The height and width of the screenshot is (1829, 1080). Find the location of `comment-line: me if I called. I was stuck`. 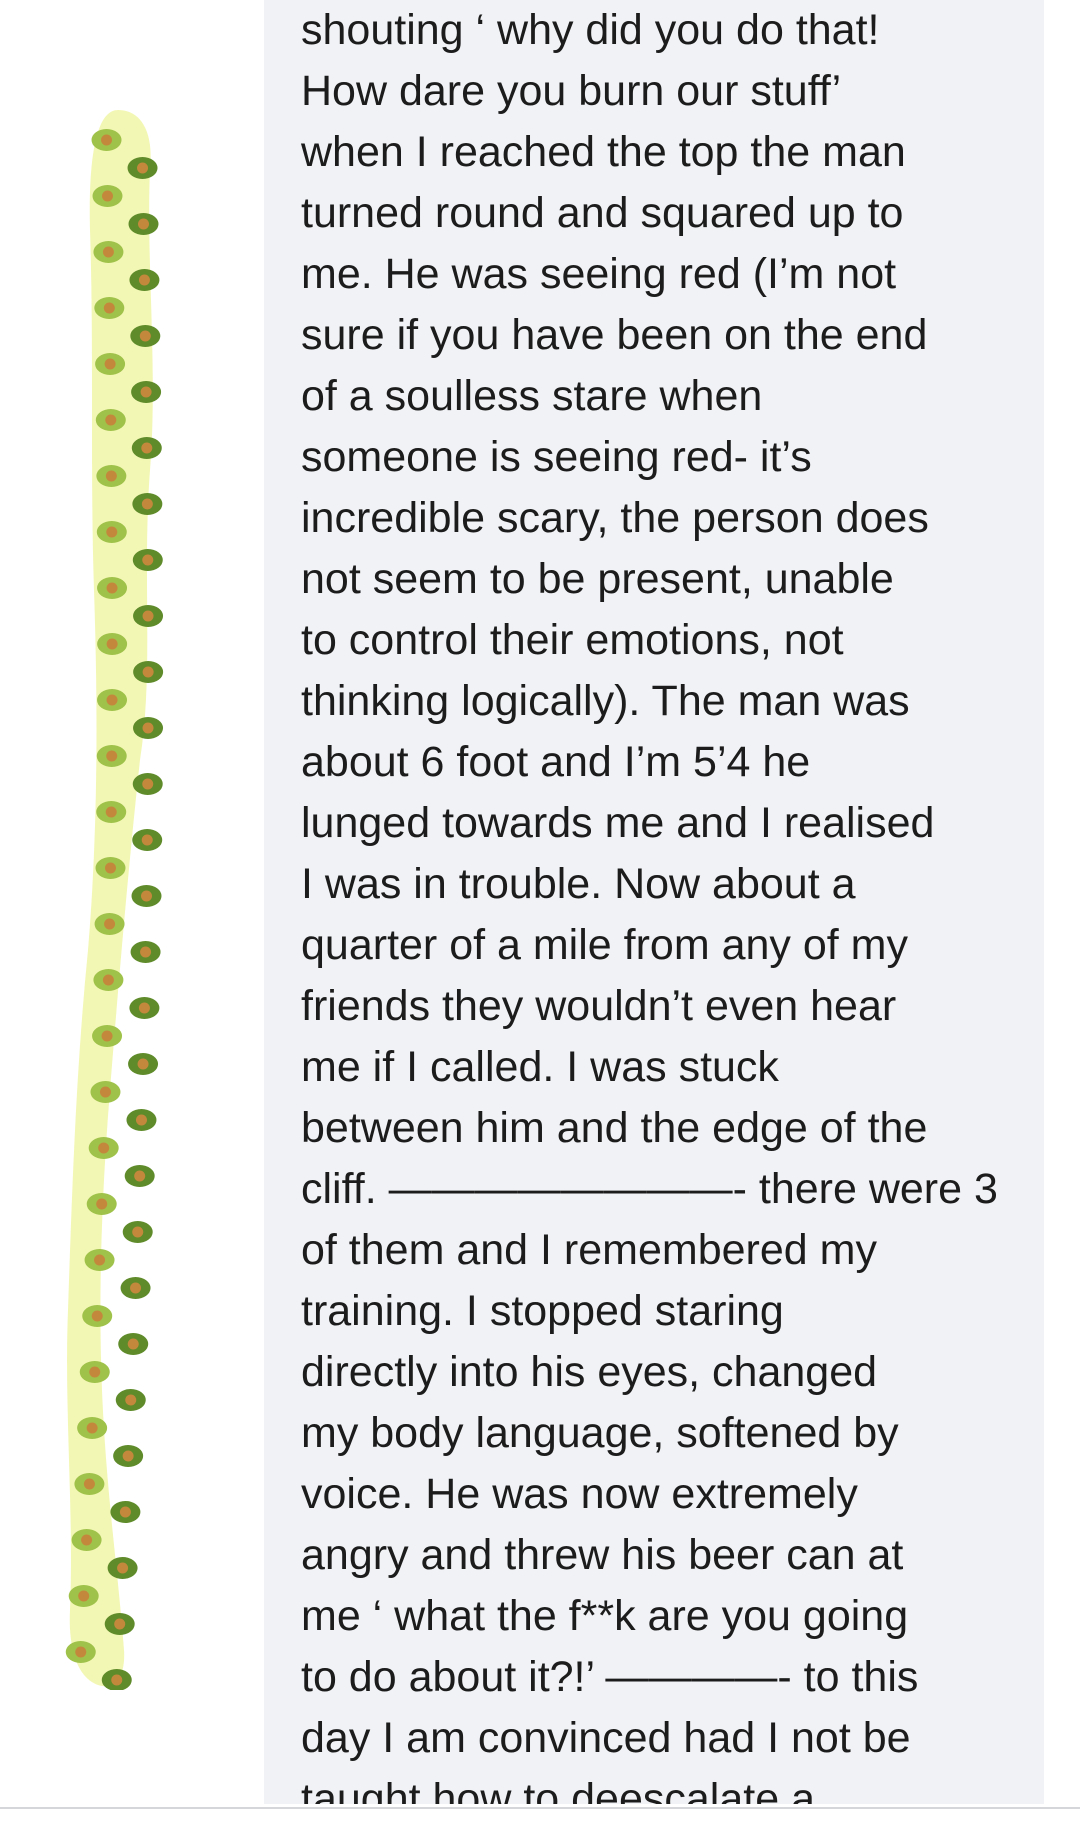

comment-line: me if I called. I was stuck is located at coordinates (540, 1067).